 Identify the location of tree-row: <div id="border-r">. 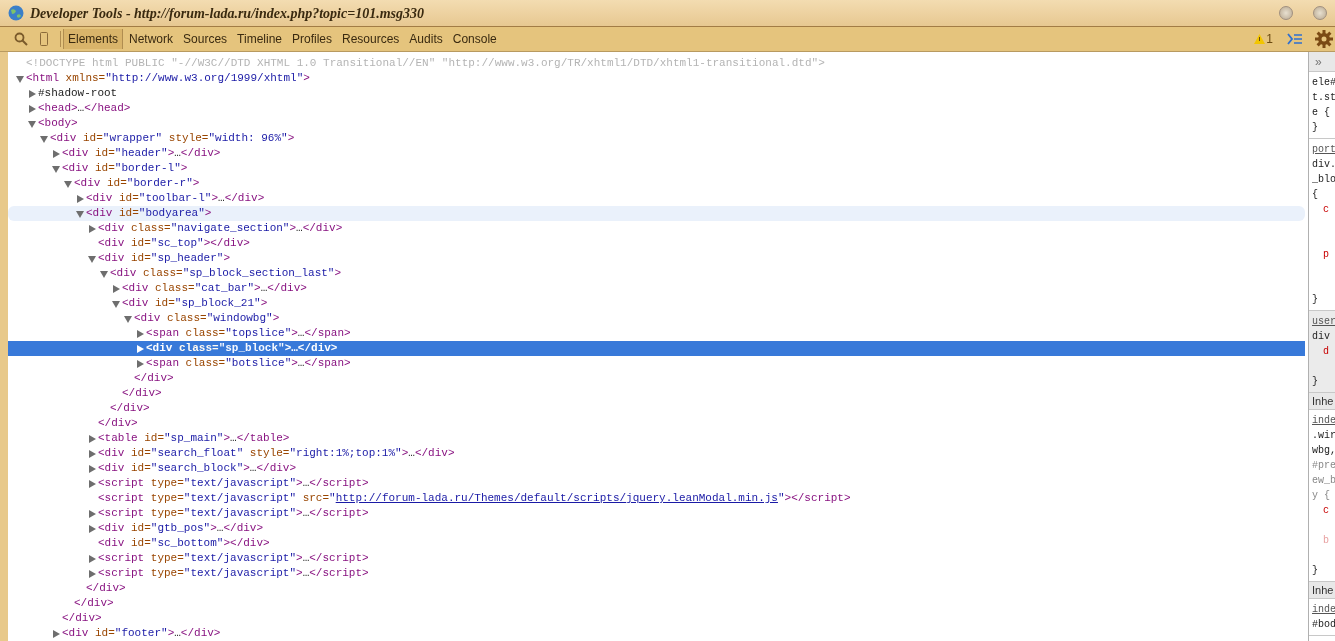
(656, 183).